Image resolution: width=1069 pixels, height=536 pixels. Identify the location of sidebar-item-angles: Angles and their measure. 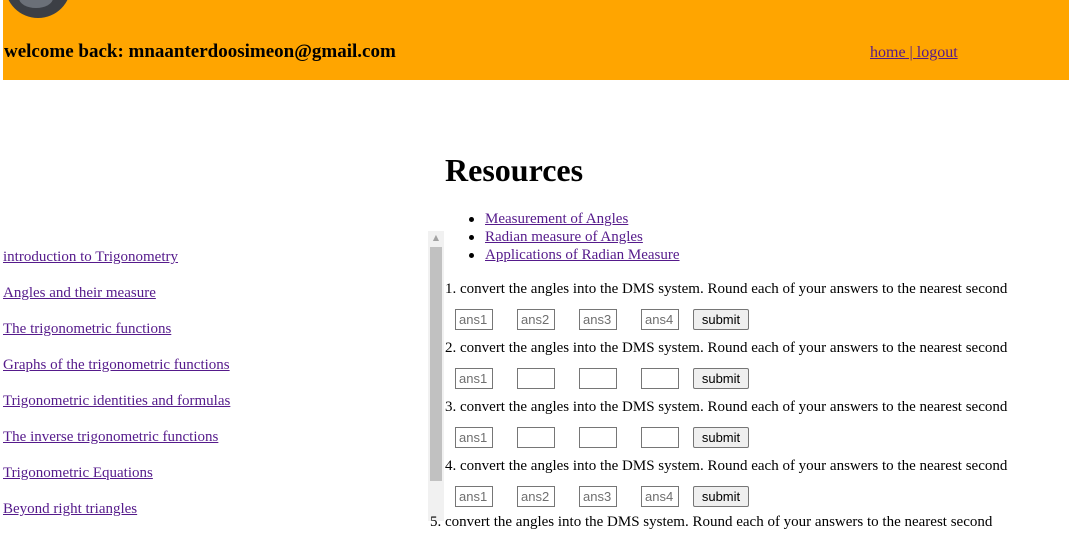
(116, 302).